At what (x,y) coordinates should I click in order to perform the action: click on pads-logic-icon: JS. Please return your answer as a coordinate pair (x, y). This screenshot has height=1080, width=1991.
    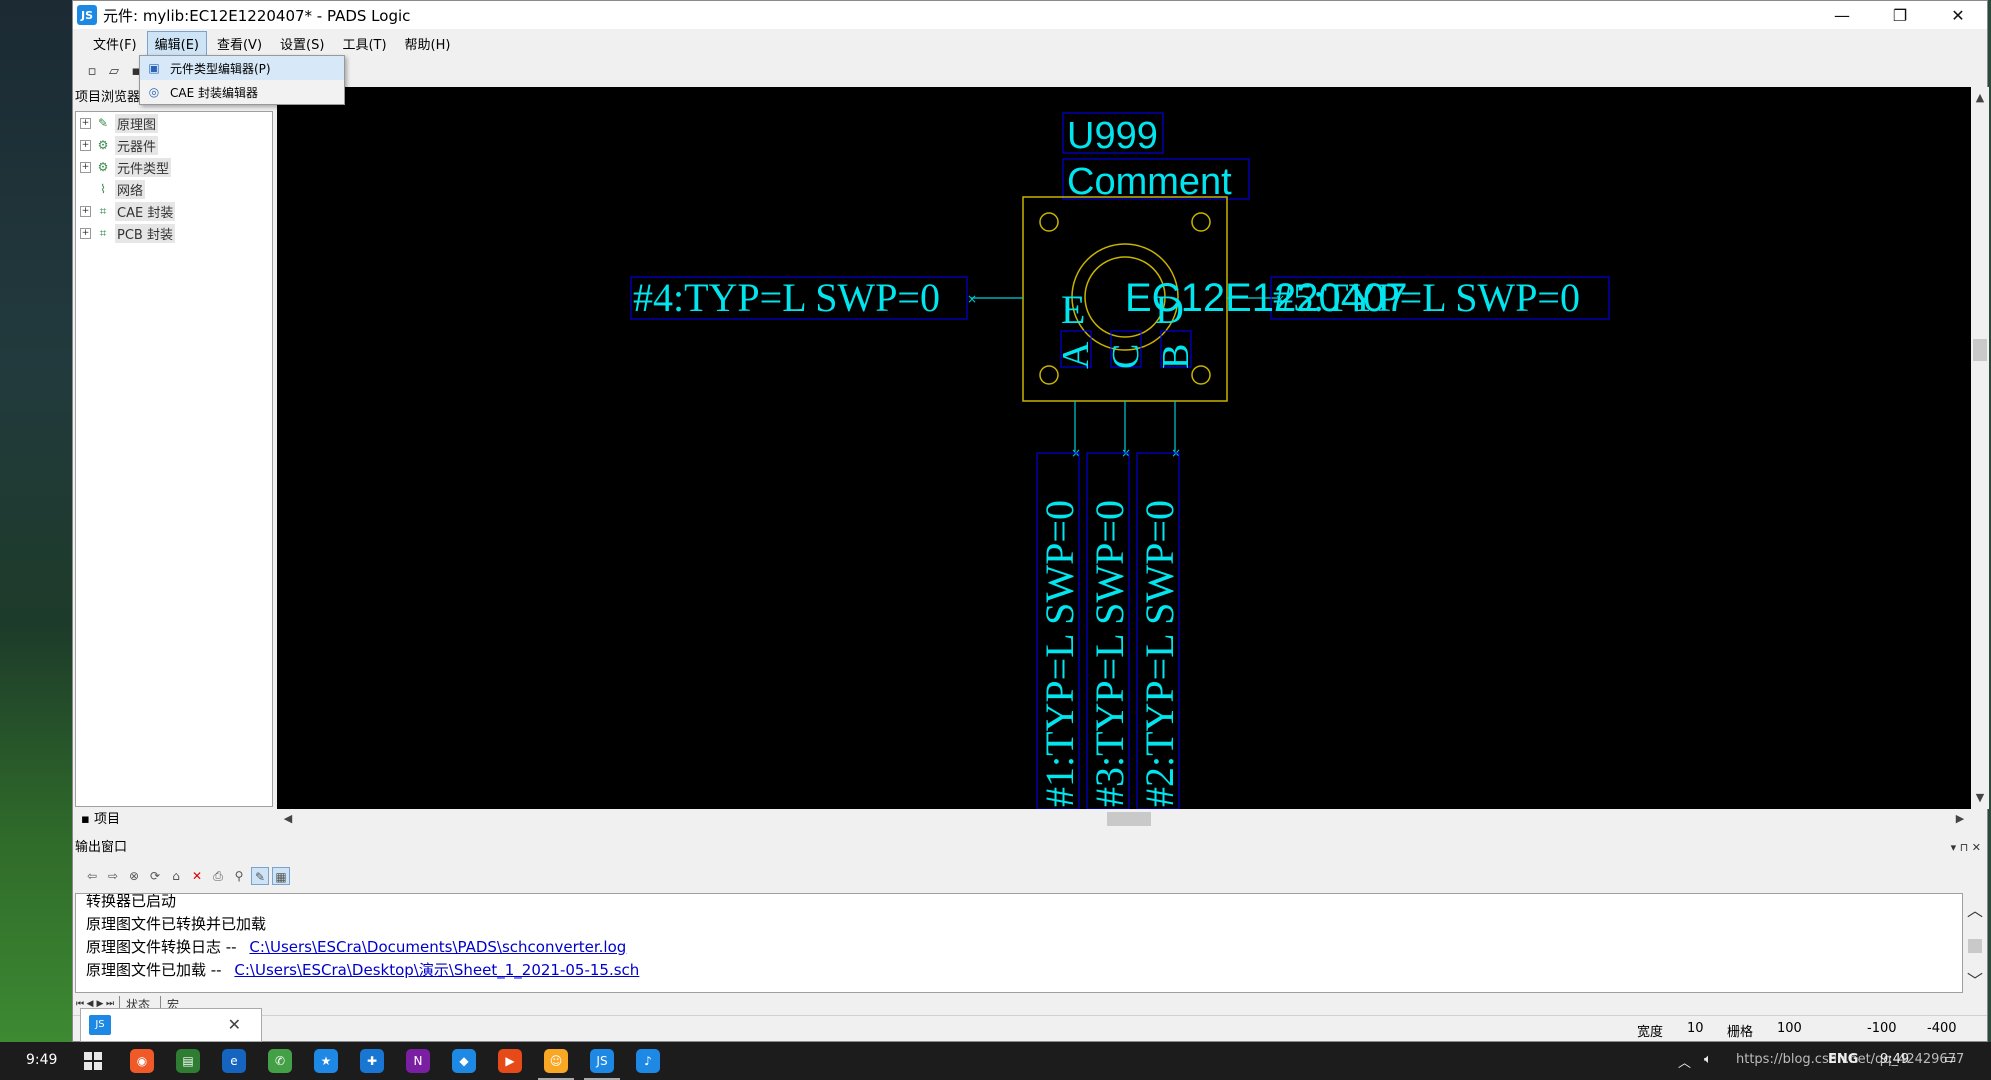
    Looking at the image, I should click on (87, 15).